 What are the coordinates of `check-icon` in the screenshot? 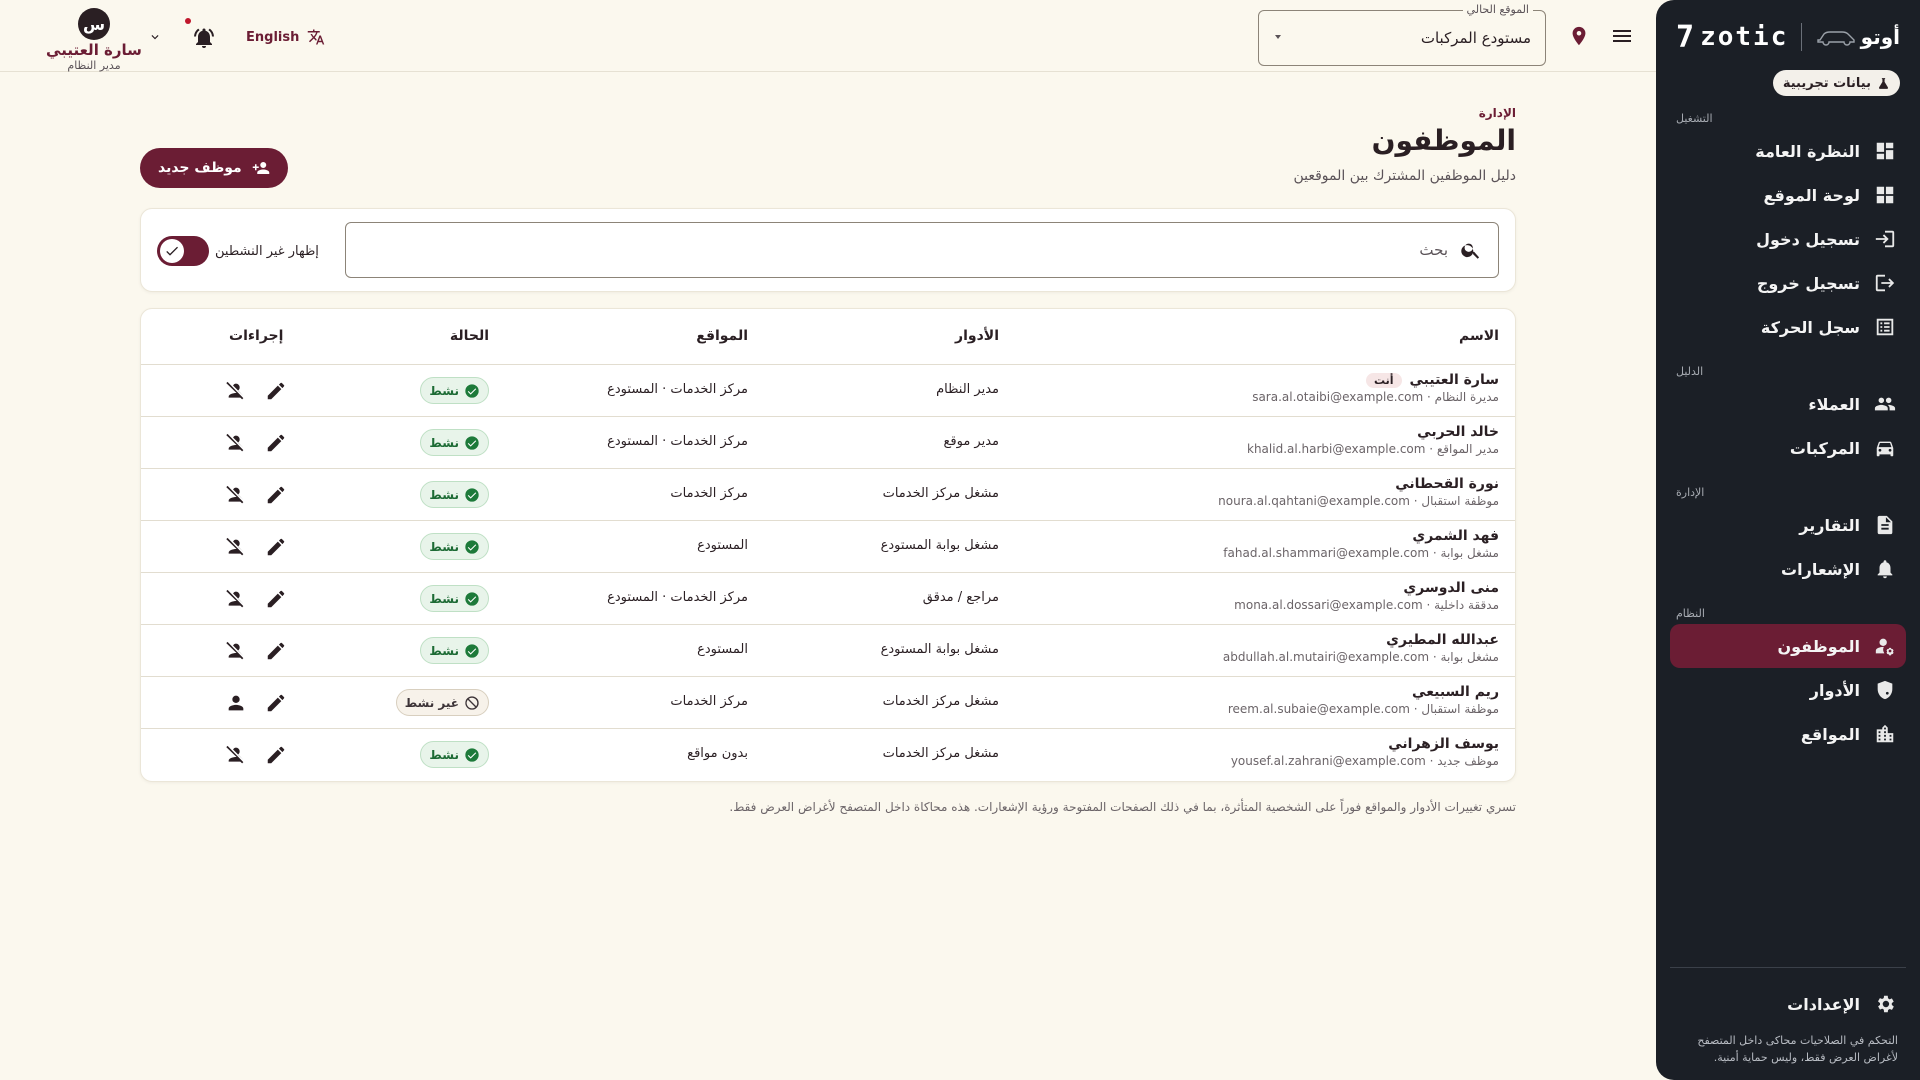 It's located at (172, 251).